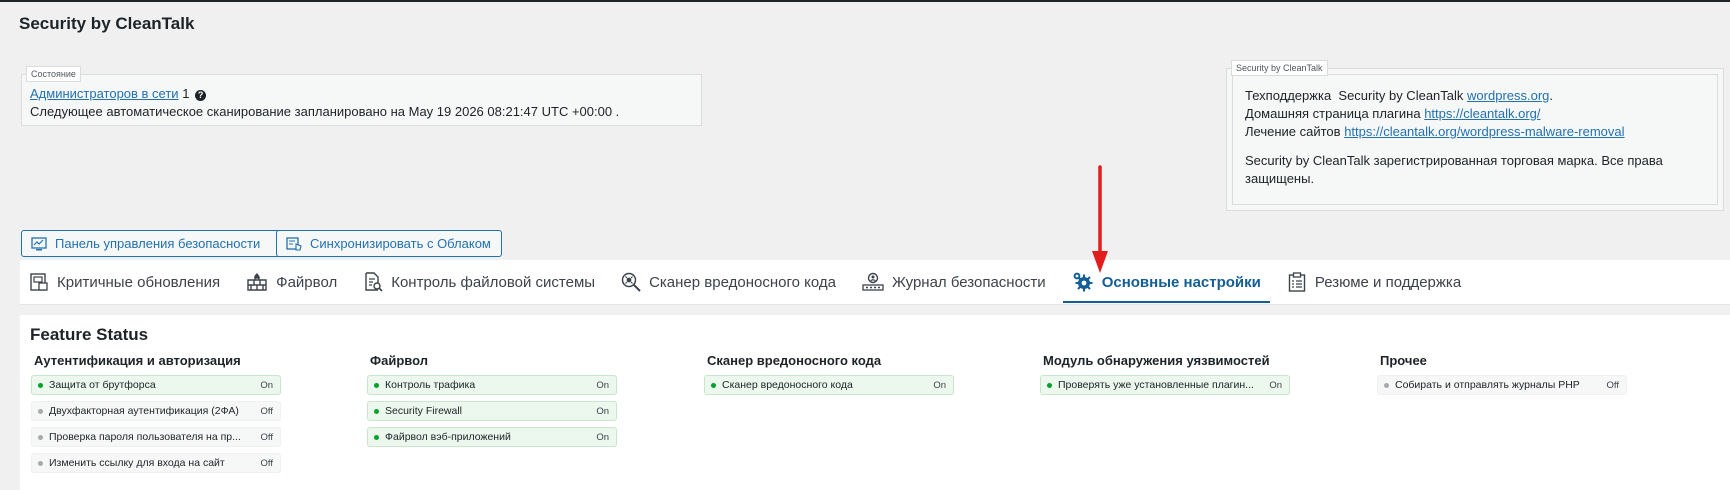  Describe the element at coordinates (137, 463) in the screenshot. I see `feature-name: Изменить ссылку для входа на сайт` at that location.